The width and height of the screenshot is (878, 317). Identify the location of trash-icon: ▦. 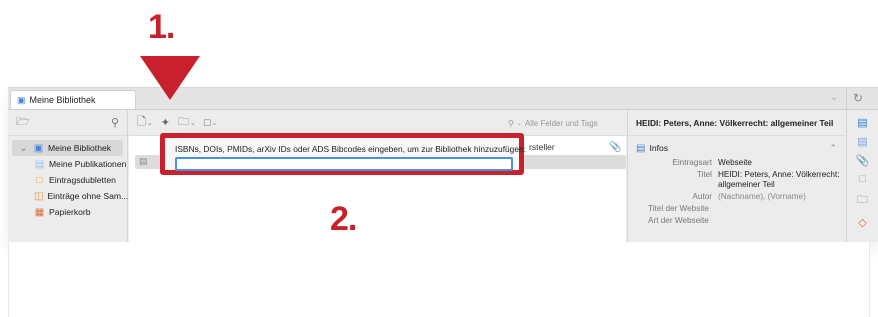
(39, 212).